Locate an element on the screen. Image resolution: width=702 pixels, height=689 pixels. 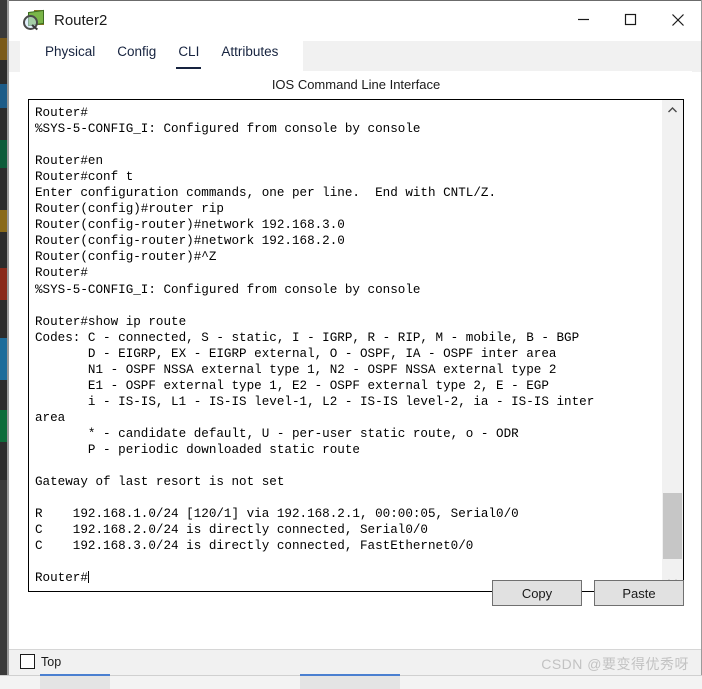
clipboard-actions: Copy Paste is located at coordinates (588, 593).